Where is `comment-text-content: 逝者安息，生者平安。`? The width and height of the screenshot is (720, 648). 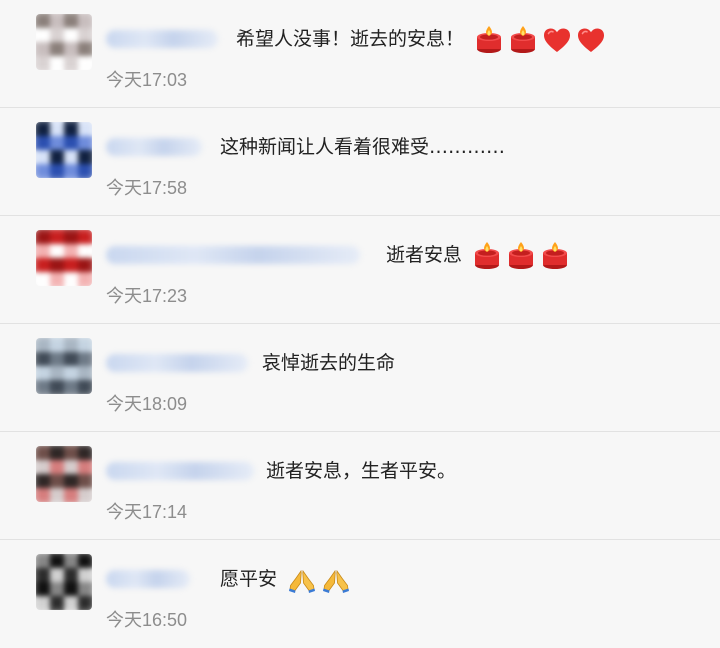
comment-text-content: 逝者安息，生者平安。 is located at coordinates (361, 471).